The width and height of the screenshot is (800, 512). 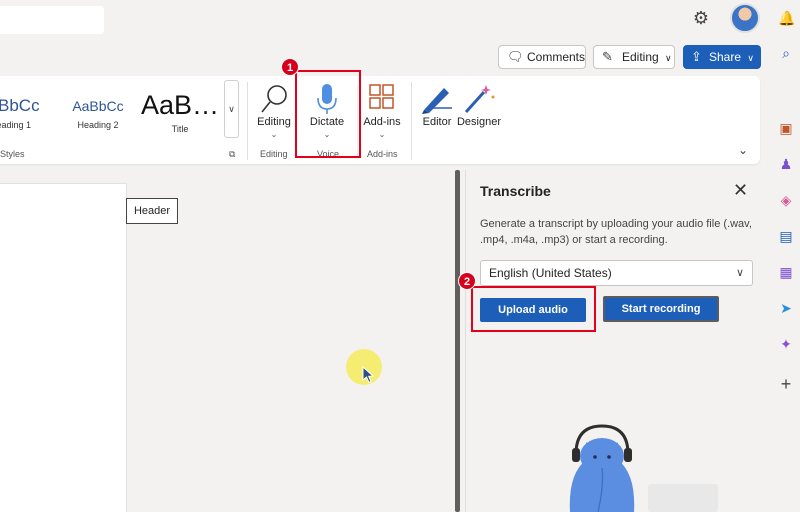 I want to click on editor-button: Editor, so click(x=437, y=105).